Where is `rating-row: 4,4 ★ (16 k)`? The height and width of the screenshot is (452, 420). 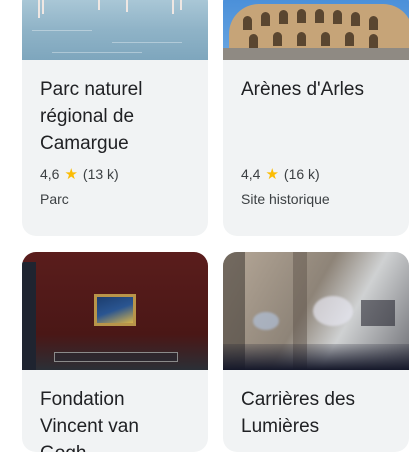
rating-row: 4,4 ★ (16 k) is located at coordinates (316, 174).